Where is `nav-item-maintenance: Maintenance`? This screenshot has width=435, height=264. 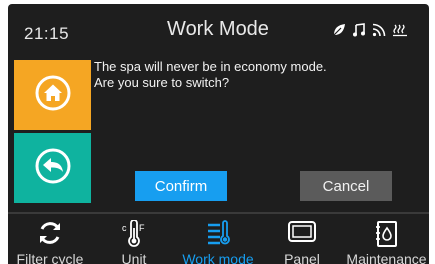
nav-item-maintenance: Maintenance is located at coordinates (386, 239).